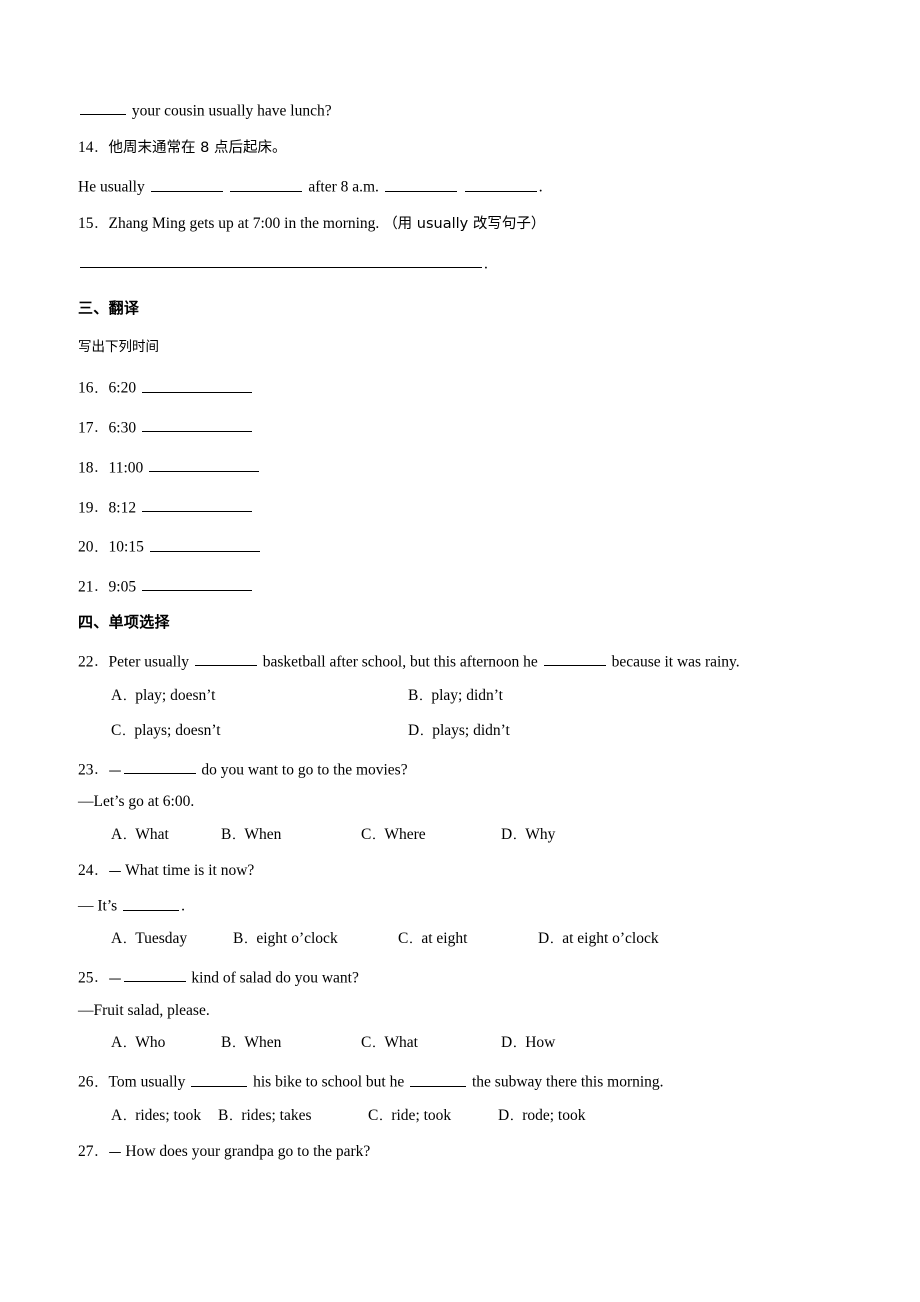 The image size is (920, 1302). I want to click on stem-after-blank: kind of salad do you want?, so click(275, 978).